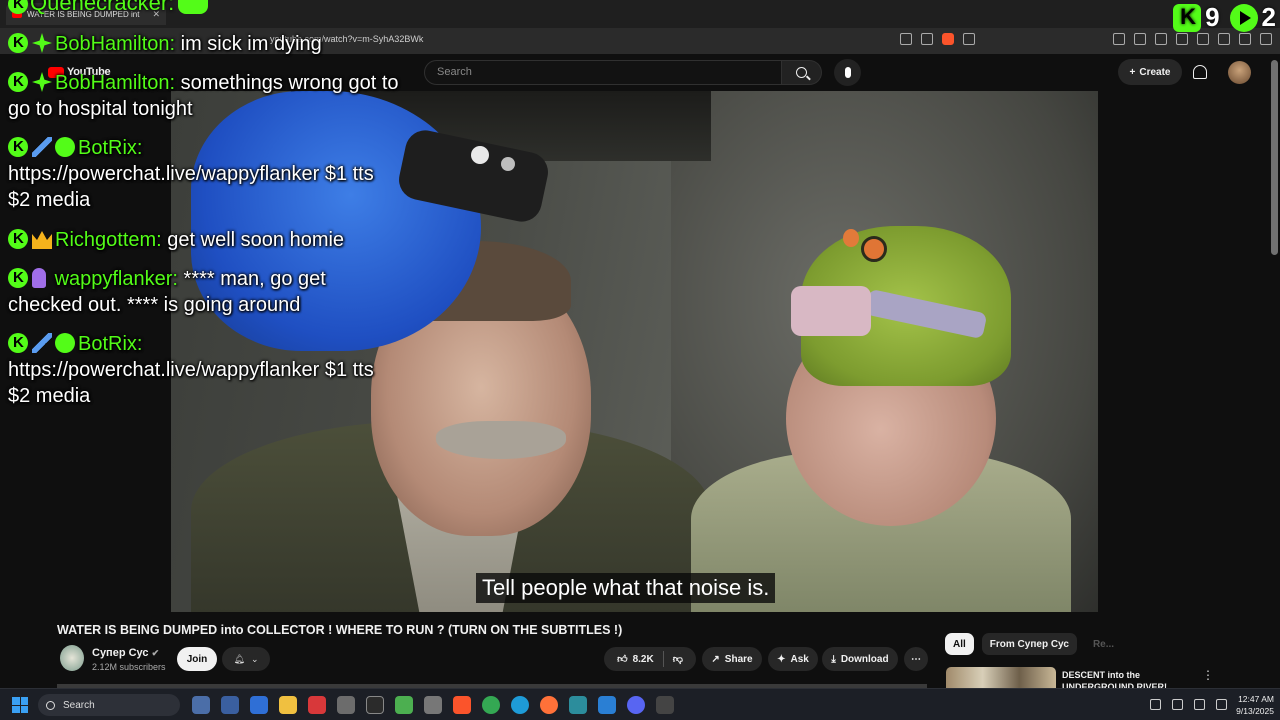 This screenshot has width=1280, height=720. Describe the element at coordinates (1199, 704) in the screenshot. I see `network-icon` at that location.